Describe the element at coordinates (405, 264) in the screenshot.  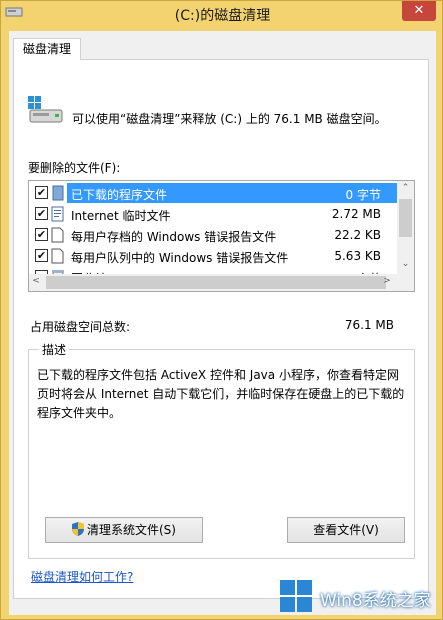
I see `scroll-down-icon: ⌄` at that location.